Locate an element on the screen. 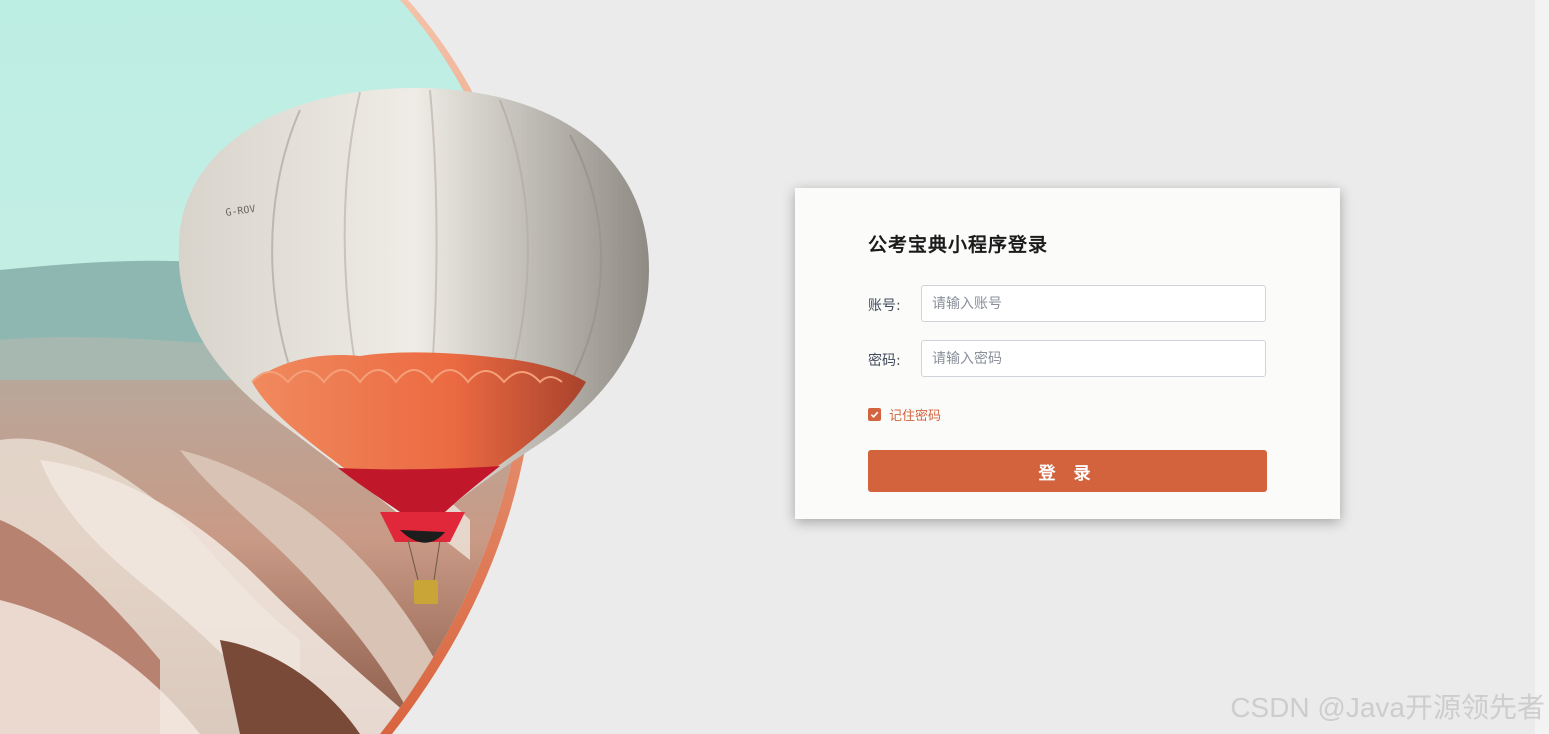 Image resolution: width=1549 pixels, height=734 pixels. password-input is located at coordinates (1093, 358).